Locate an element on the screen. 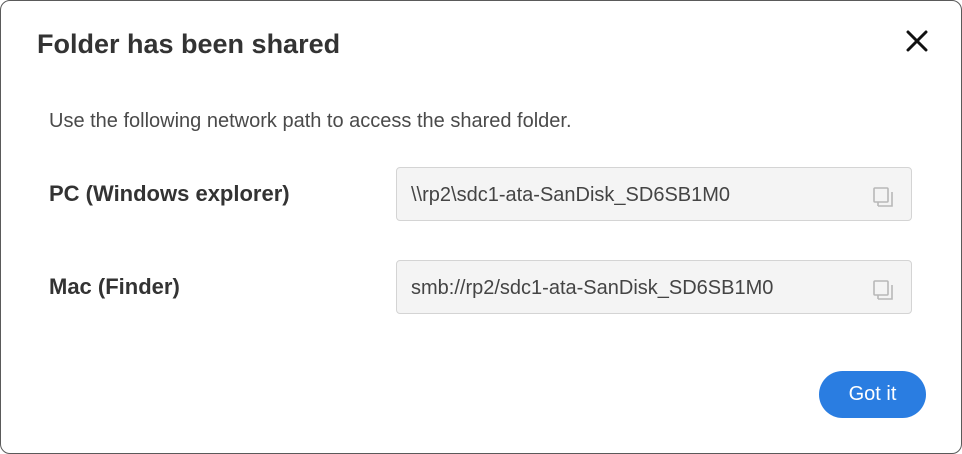 This screenshot has height=454, width=962. mac-path-label: Mac (Finder) is located at coordinates (114, 286).